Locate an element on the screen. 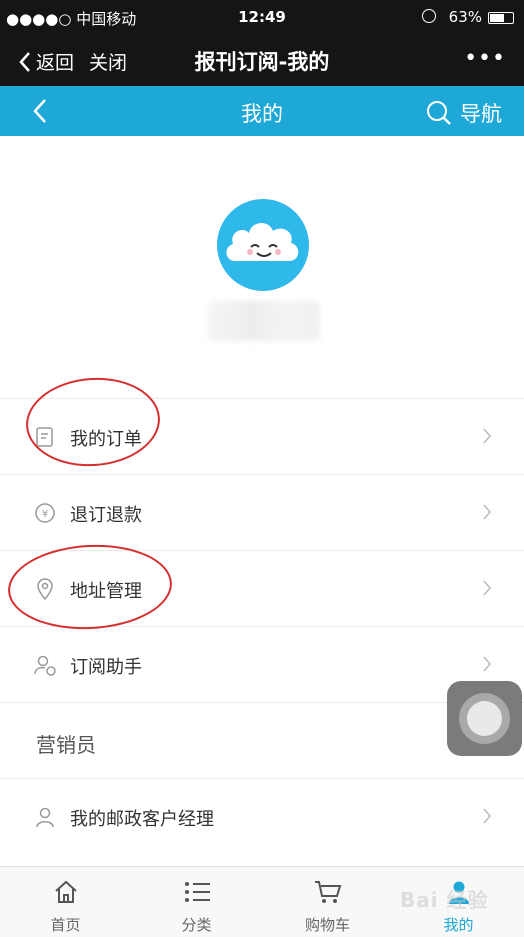  menu-item-label: 地址管理 is located at coordinates (106, 591).